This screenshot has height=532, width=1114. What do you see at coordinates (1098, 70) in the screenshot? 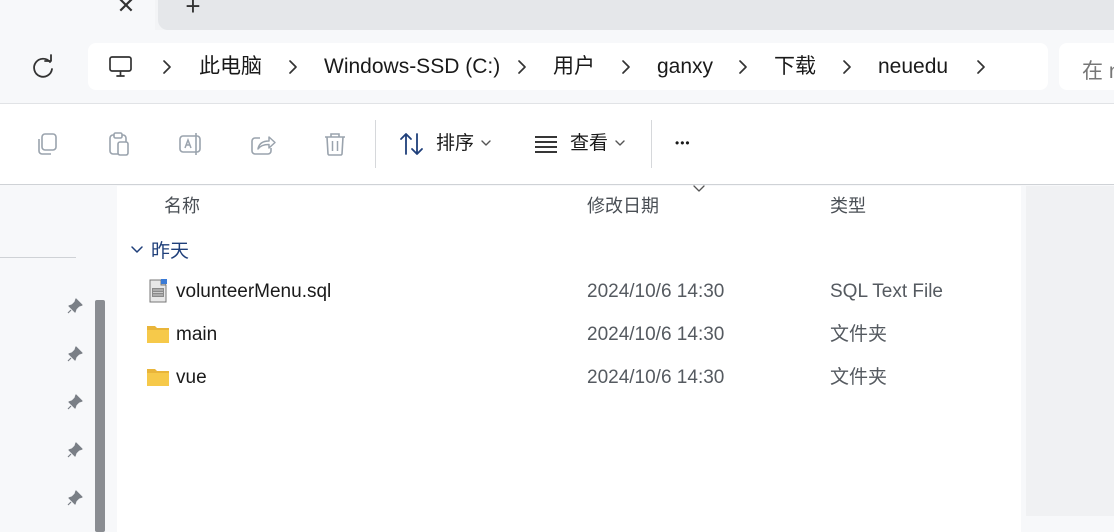
I see `search-placeholder: 在 n` at bounding box center [1098, 70].